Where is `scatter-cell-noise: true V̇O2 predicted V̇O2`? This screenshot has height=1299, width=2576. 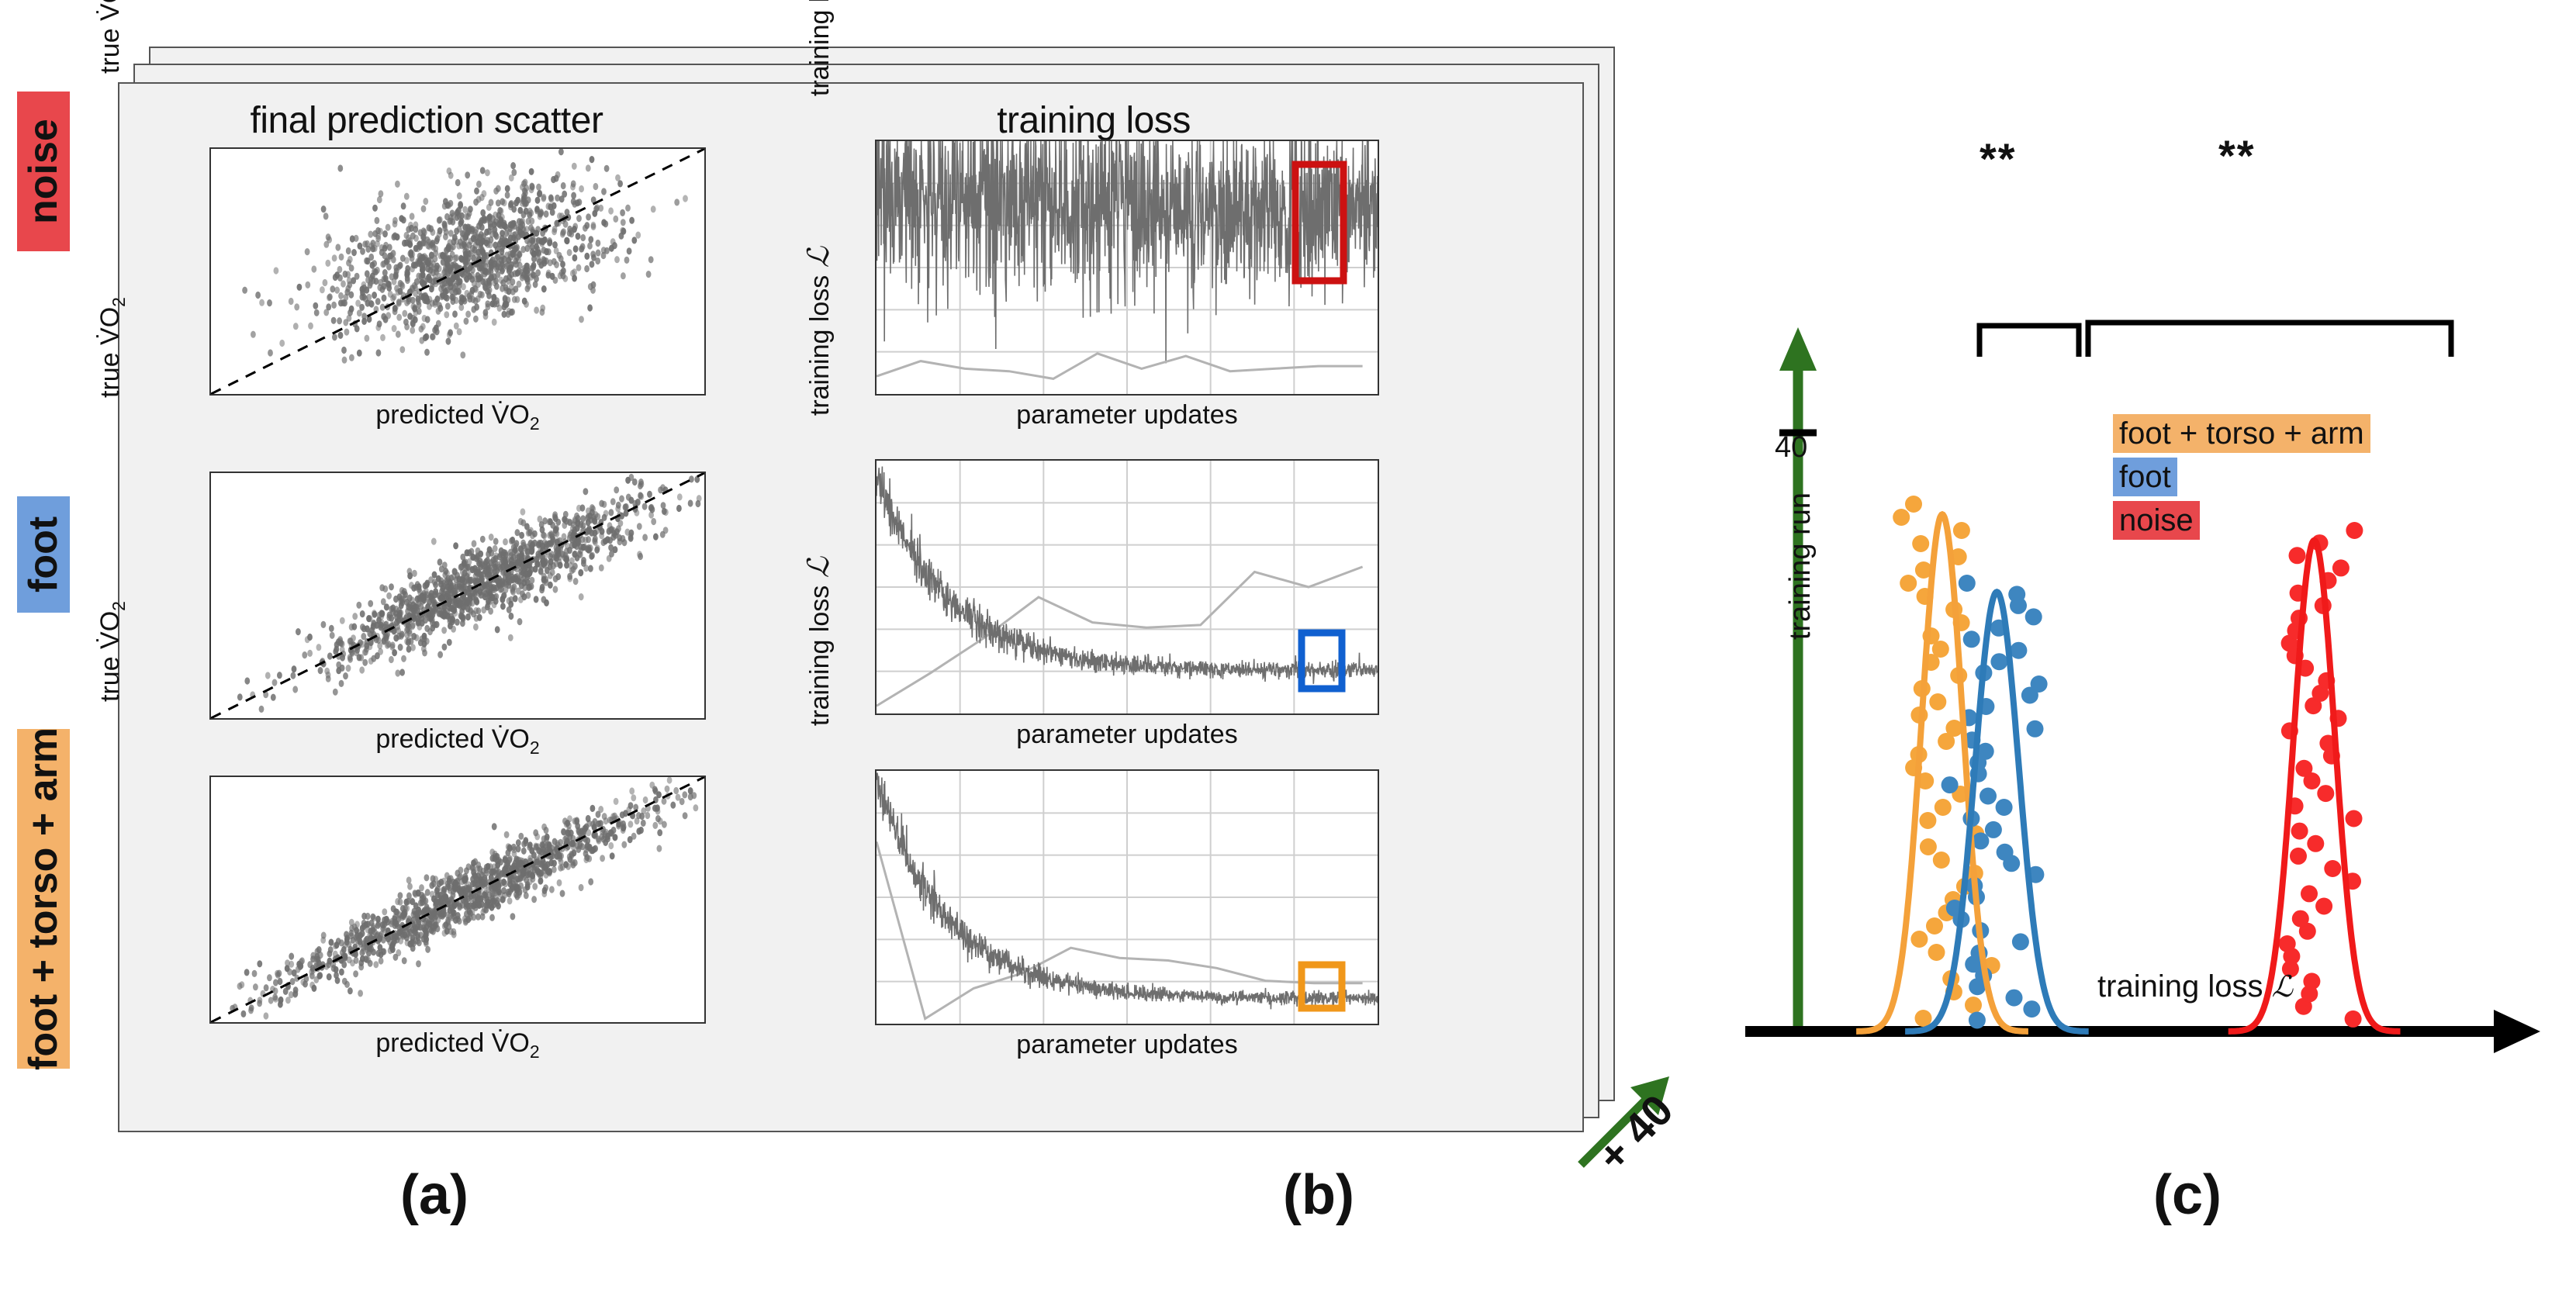 scatter-cell-noise: true V̇O2 predicted V̇O2 is located at coordinates (408, 225).